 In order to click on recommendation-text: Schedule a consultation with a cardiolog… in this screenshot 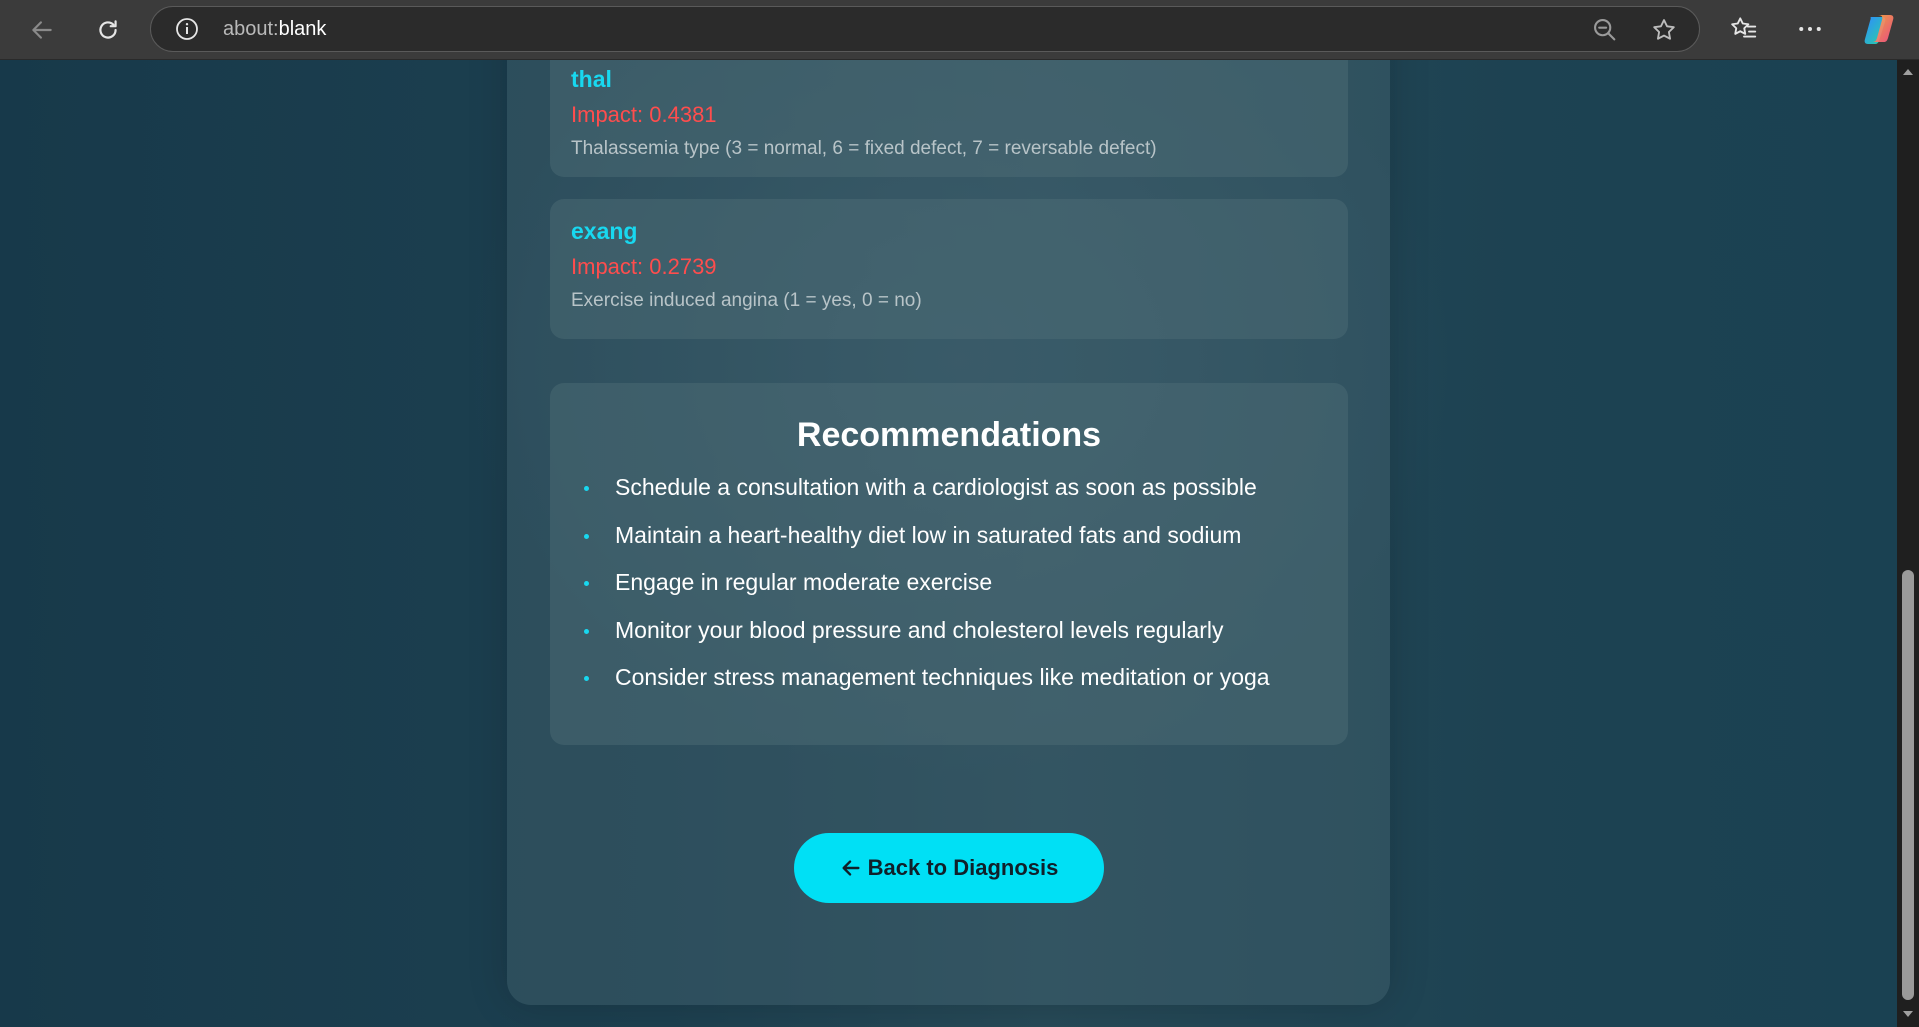, I will do `click(936, 487)`.